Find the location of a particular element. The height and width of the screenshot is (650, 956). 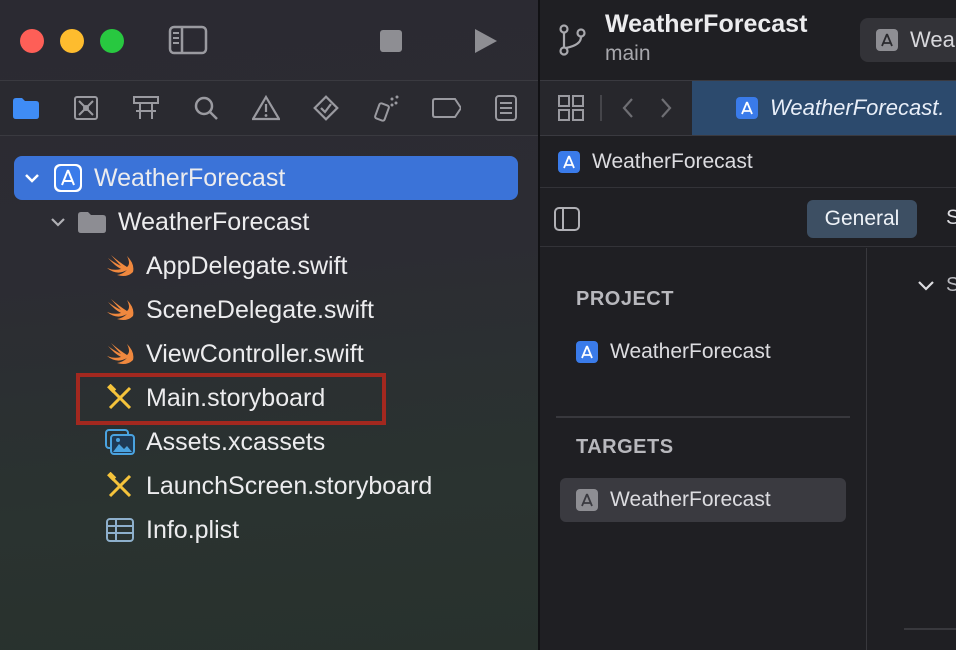

breadcrumb-label: WeatherForecast is located at coordinates (672, 161).